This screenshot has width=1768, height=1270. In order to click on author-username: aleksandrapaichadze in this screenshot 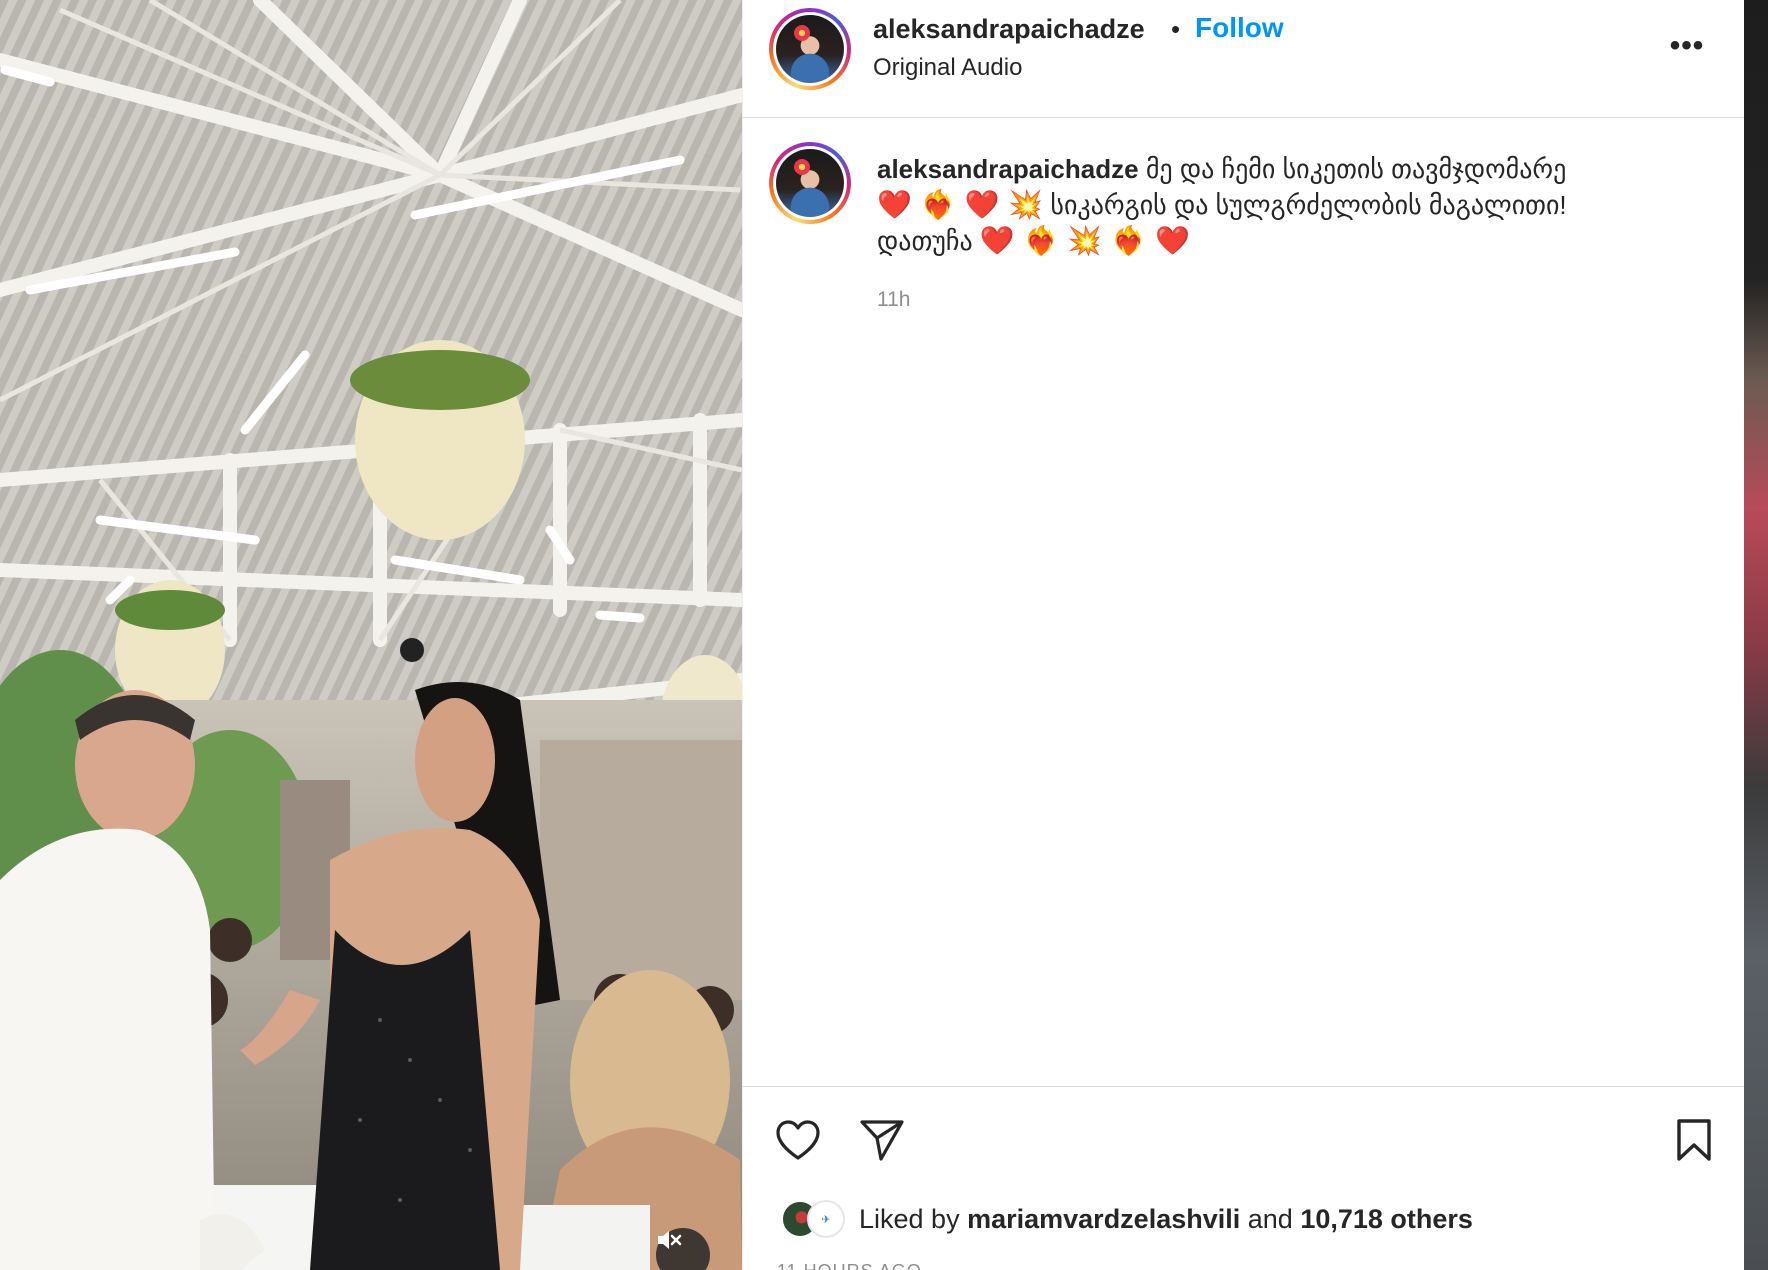, I will do `click(1009, 29)`.